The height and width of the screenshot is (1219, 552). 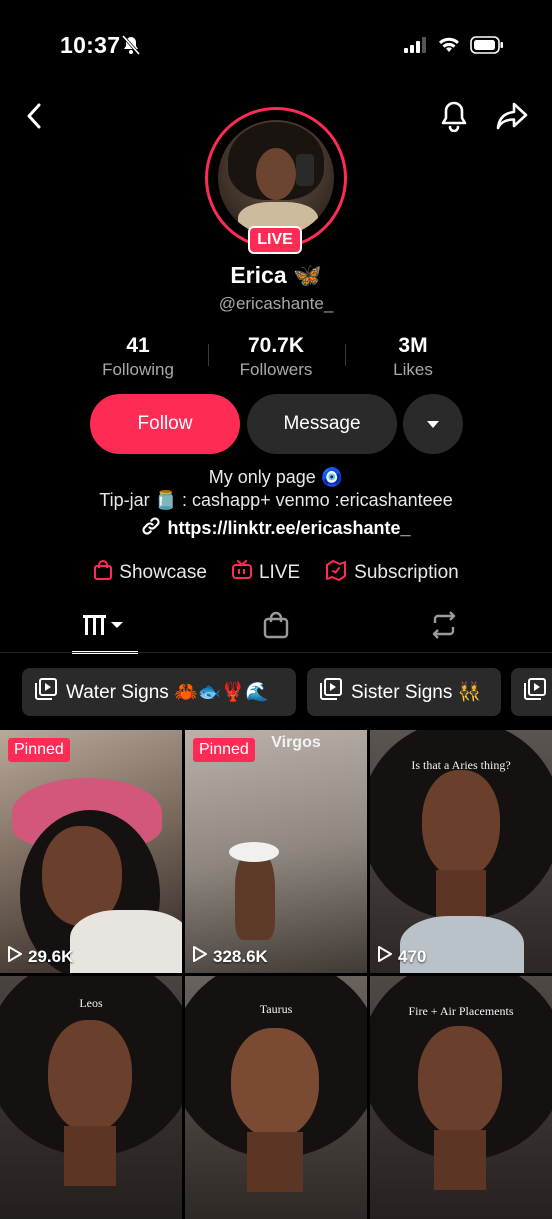 I want to click on video-caption: Fire + Air Placements, so click(x=461, y=1011).